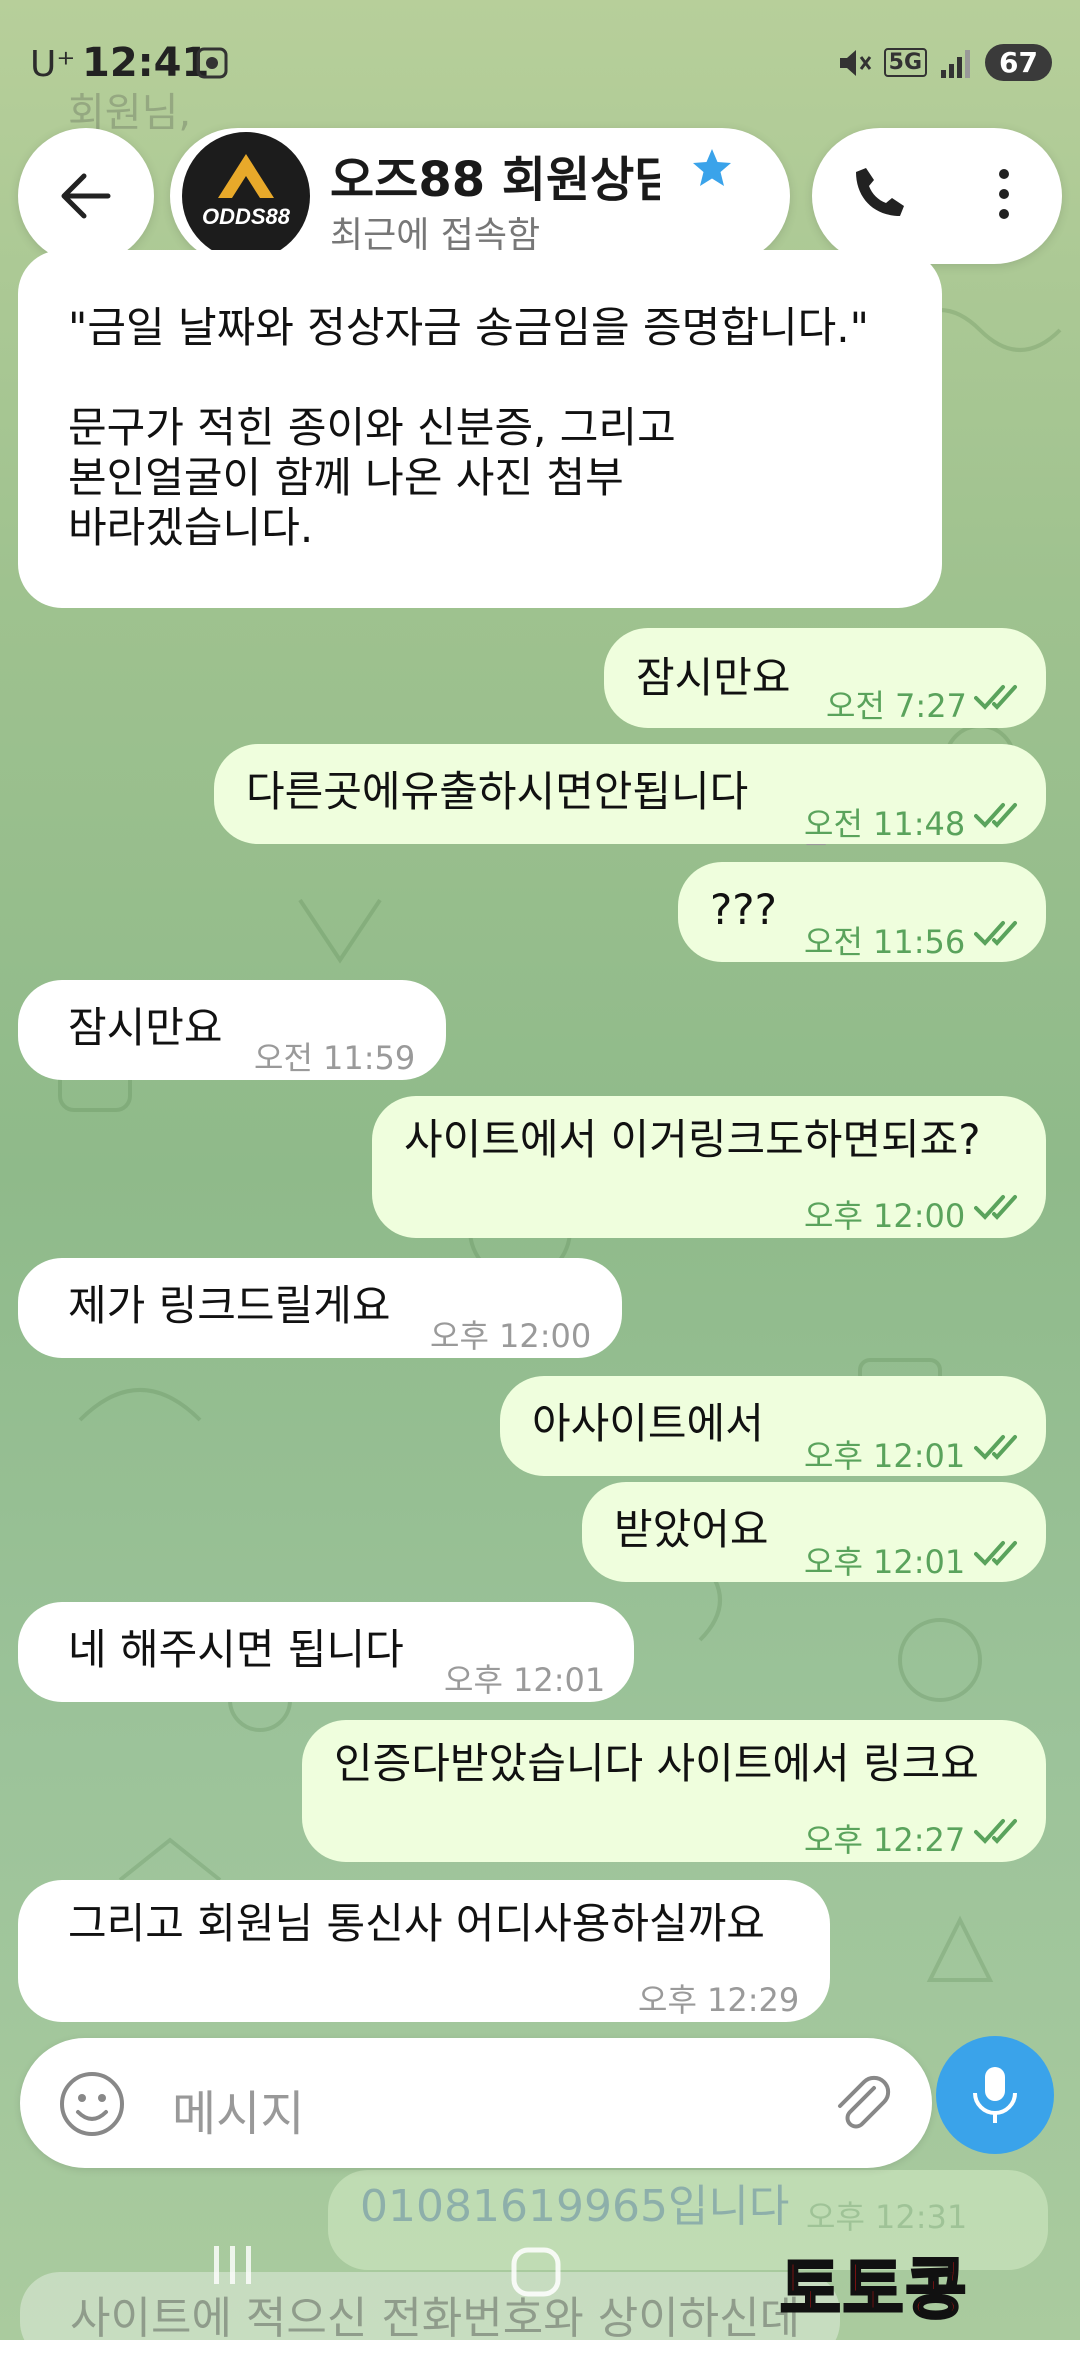  What do you see at coordinates (372, 427) in the screenshot?
I see `message-text: 문구가 적힌 종이와 신분증, 그리고` at bounding box center [372, 427].